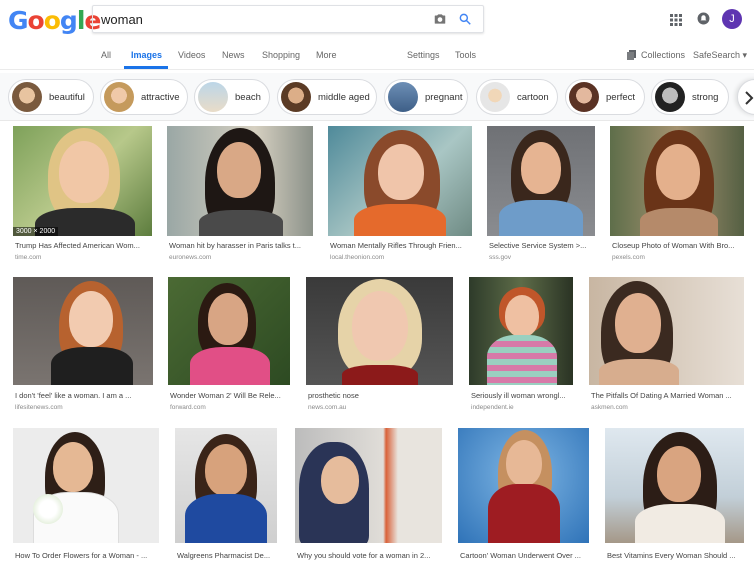  Describe the element at coordinates (444, 97) in the screenshot. I see `chip-label: pregnant` at that location.